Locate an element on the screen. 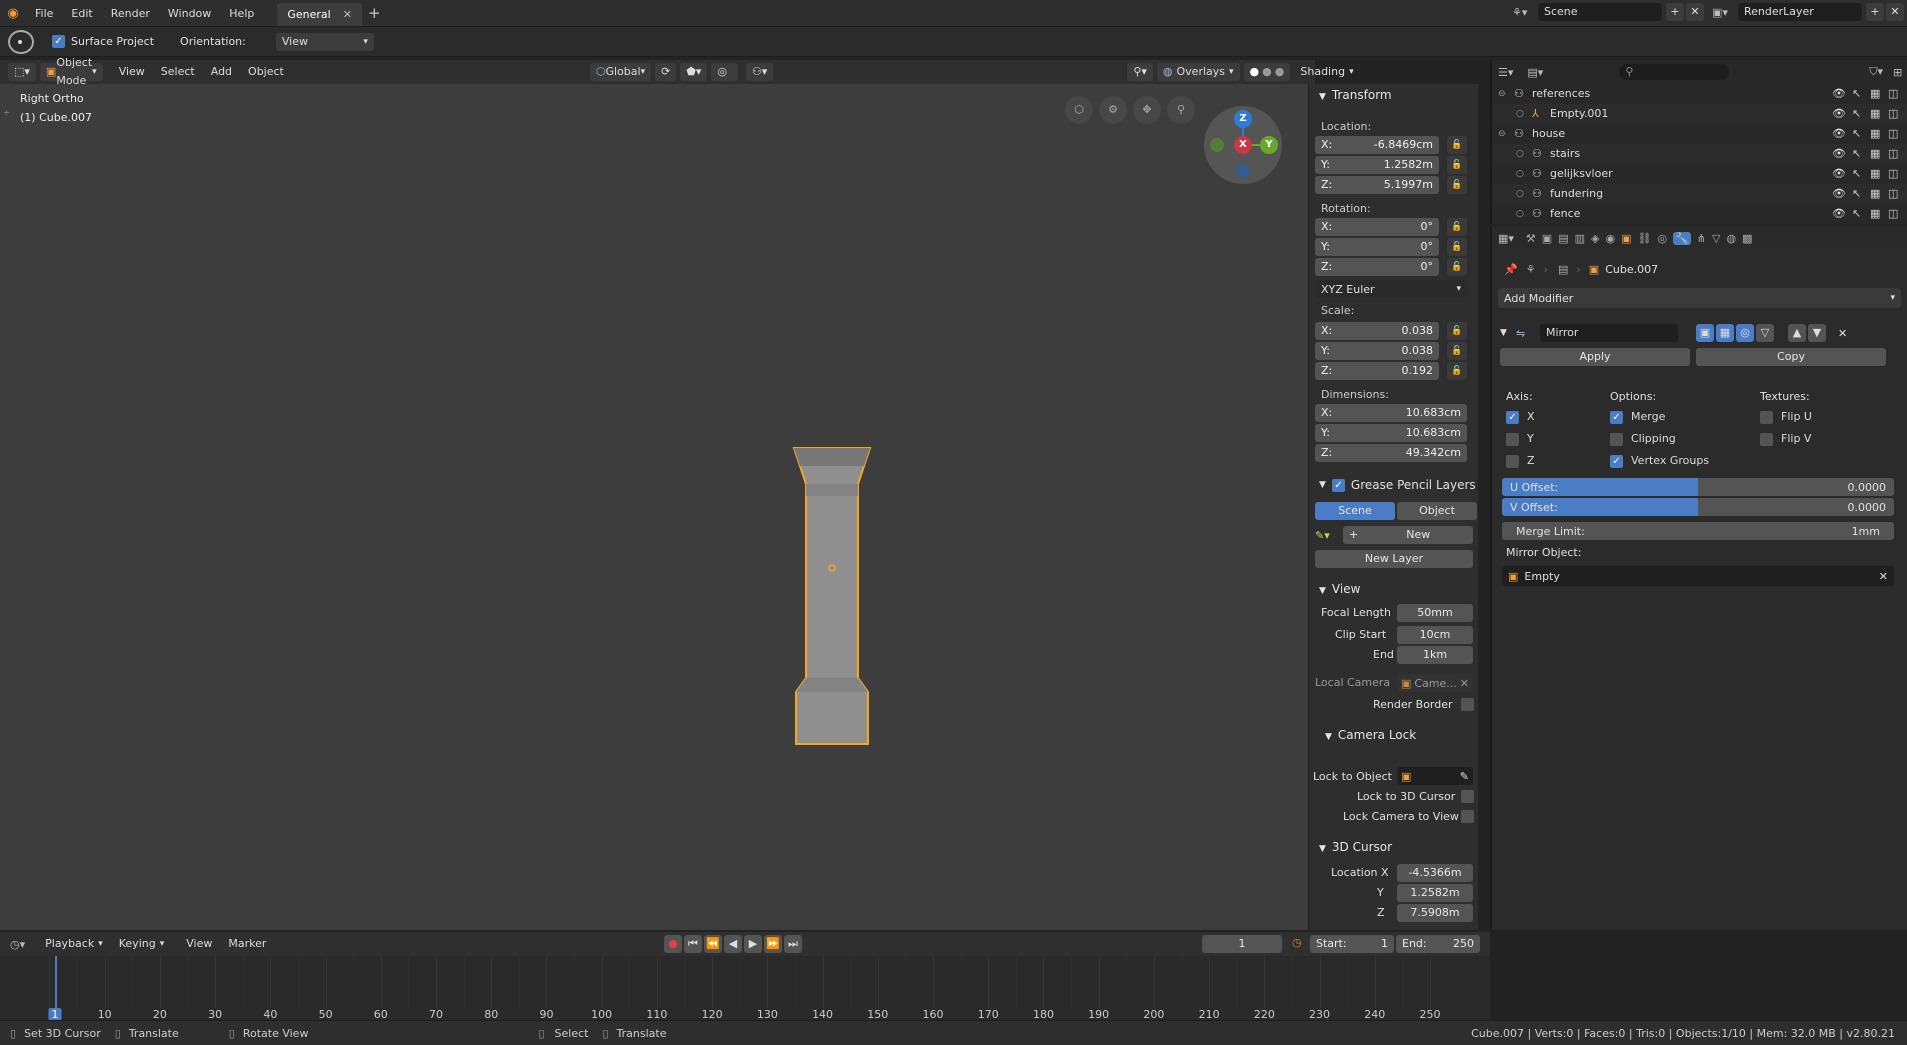  output-tab-icon: ▤ is located at coordinates (1563, 238).